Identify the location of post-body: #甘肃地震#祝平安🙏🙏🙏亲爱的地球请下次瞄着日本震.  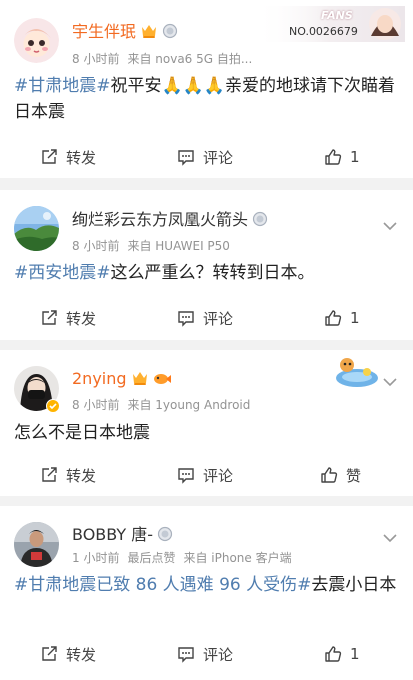
(207, 99).